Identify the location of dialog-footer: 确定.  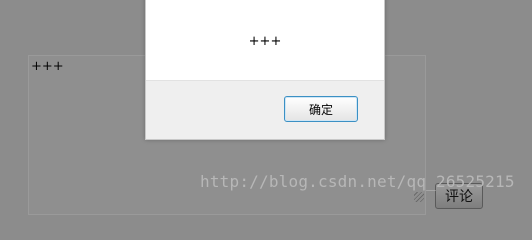
(265, 109).